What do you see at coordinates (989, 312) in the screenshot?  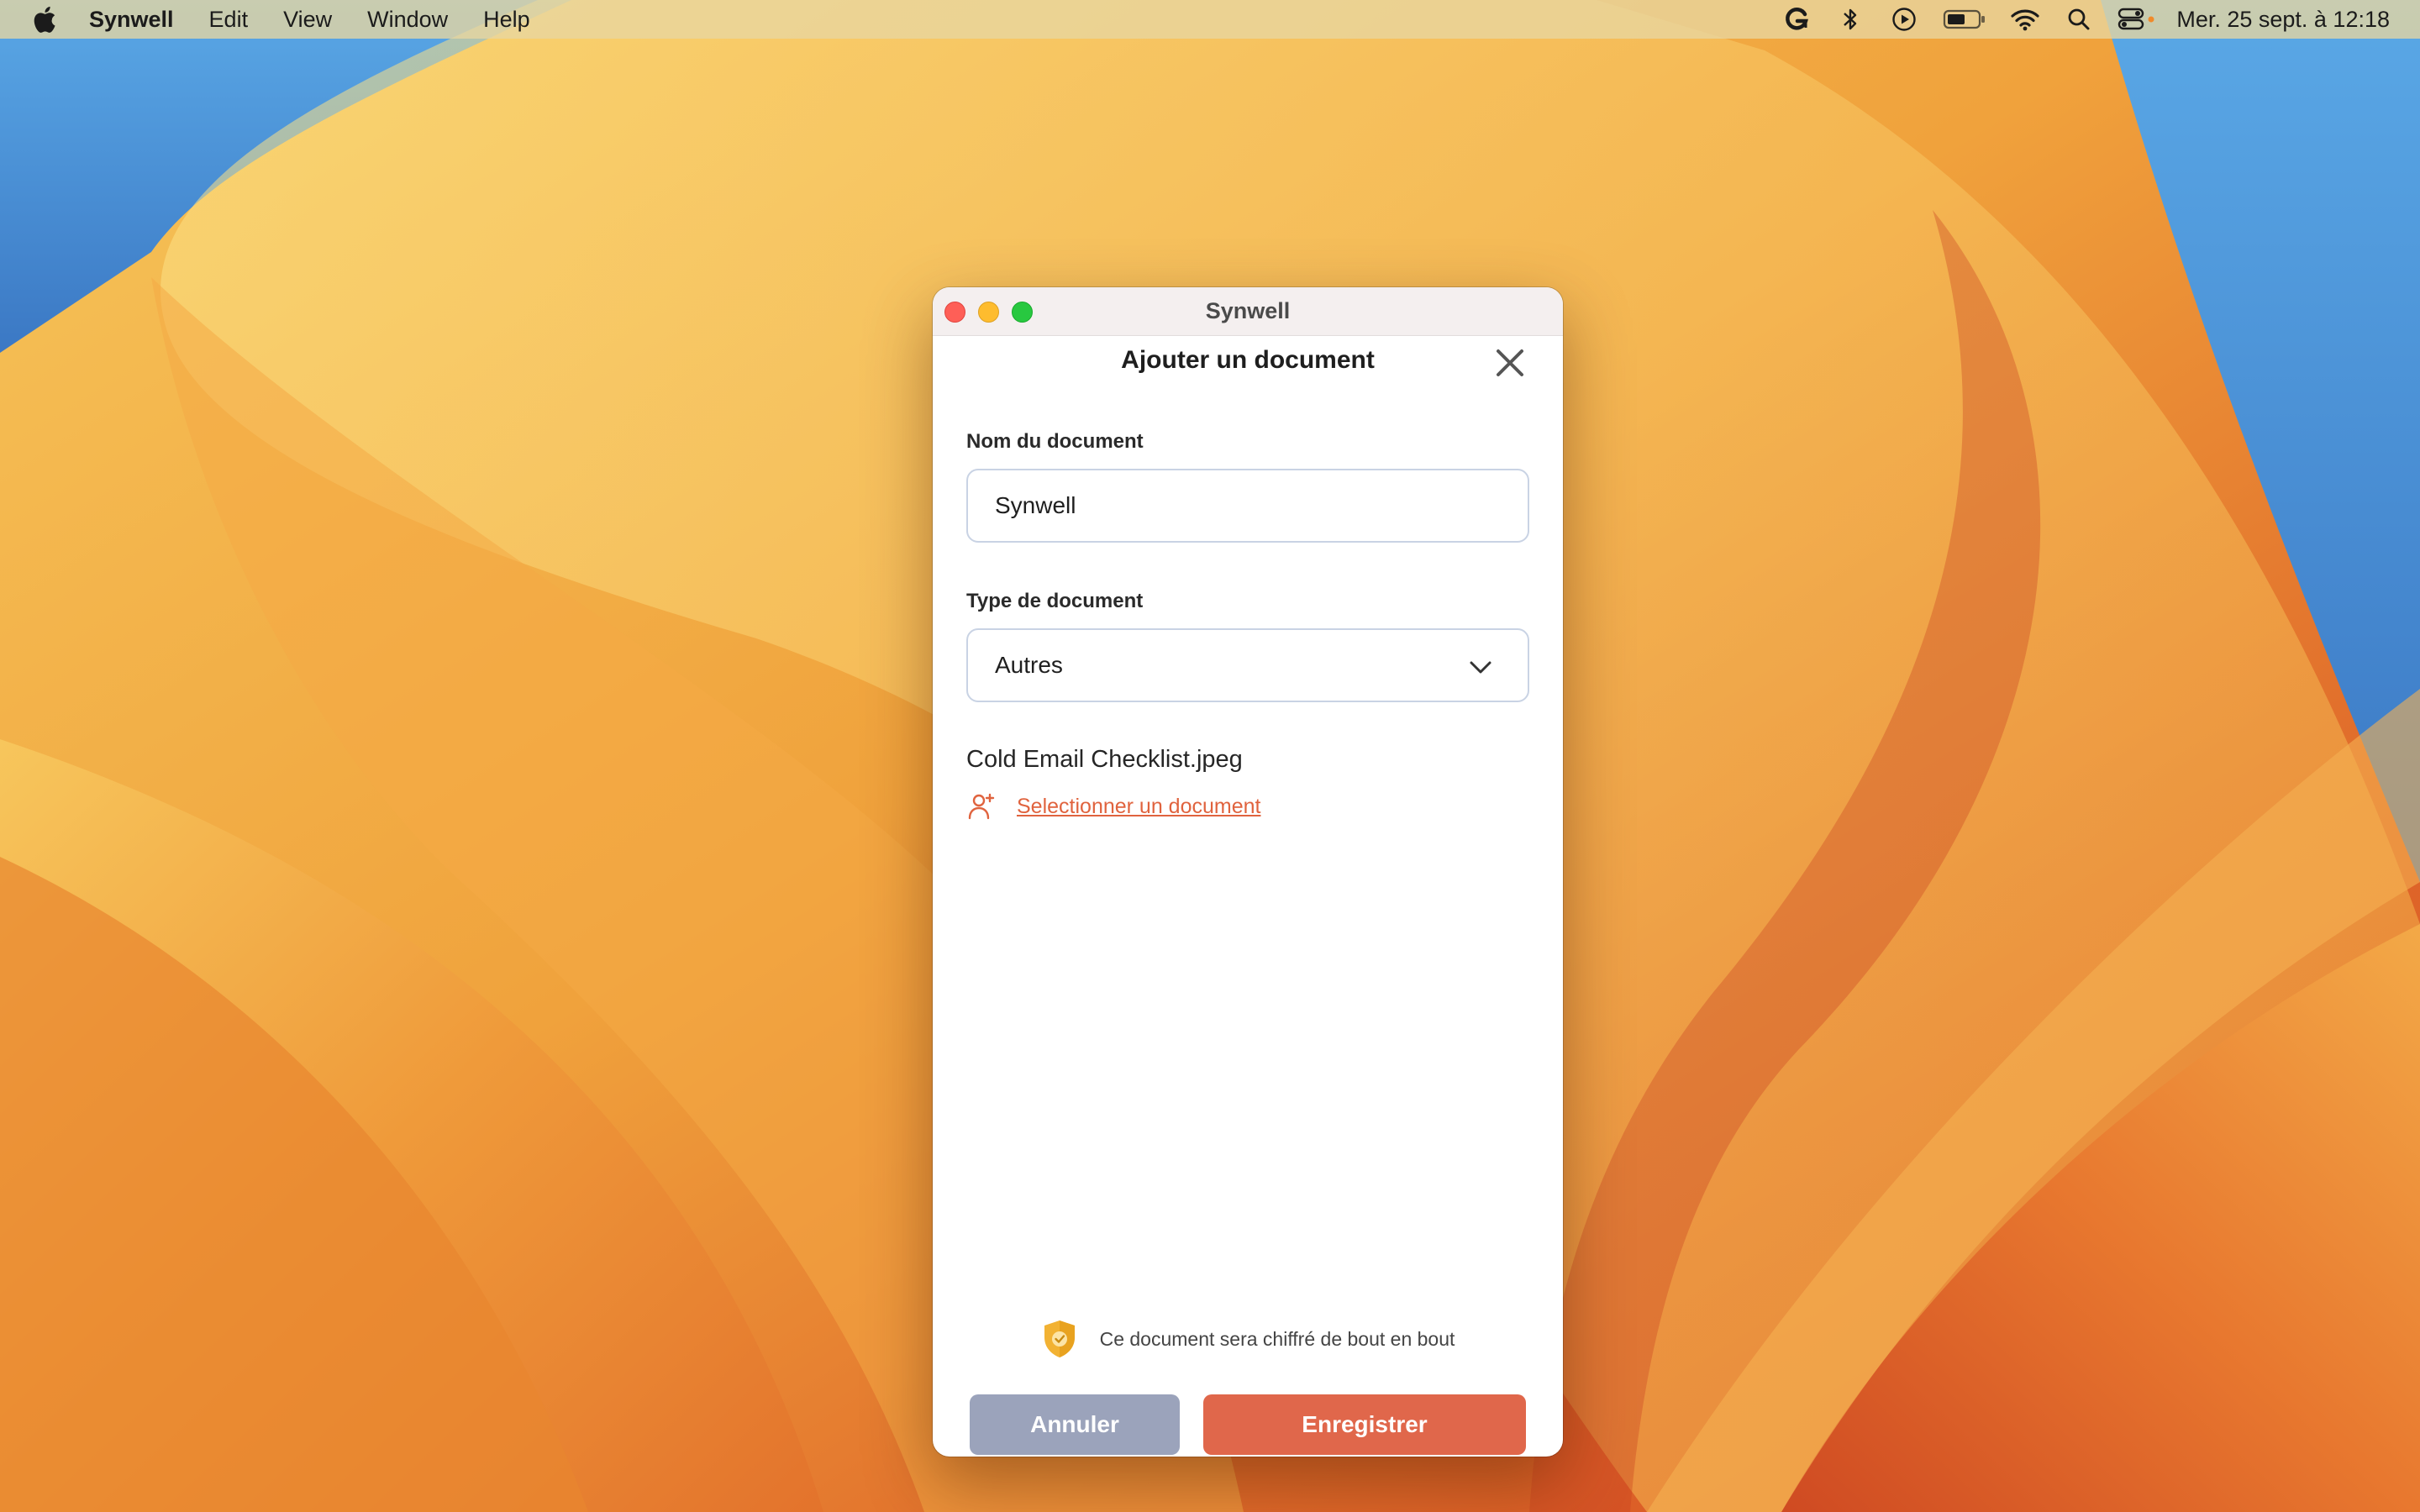 I see `window-minimize-button` at bounding box center [989, 312].